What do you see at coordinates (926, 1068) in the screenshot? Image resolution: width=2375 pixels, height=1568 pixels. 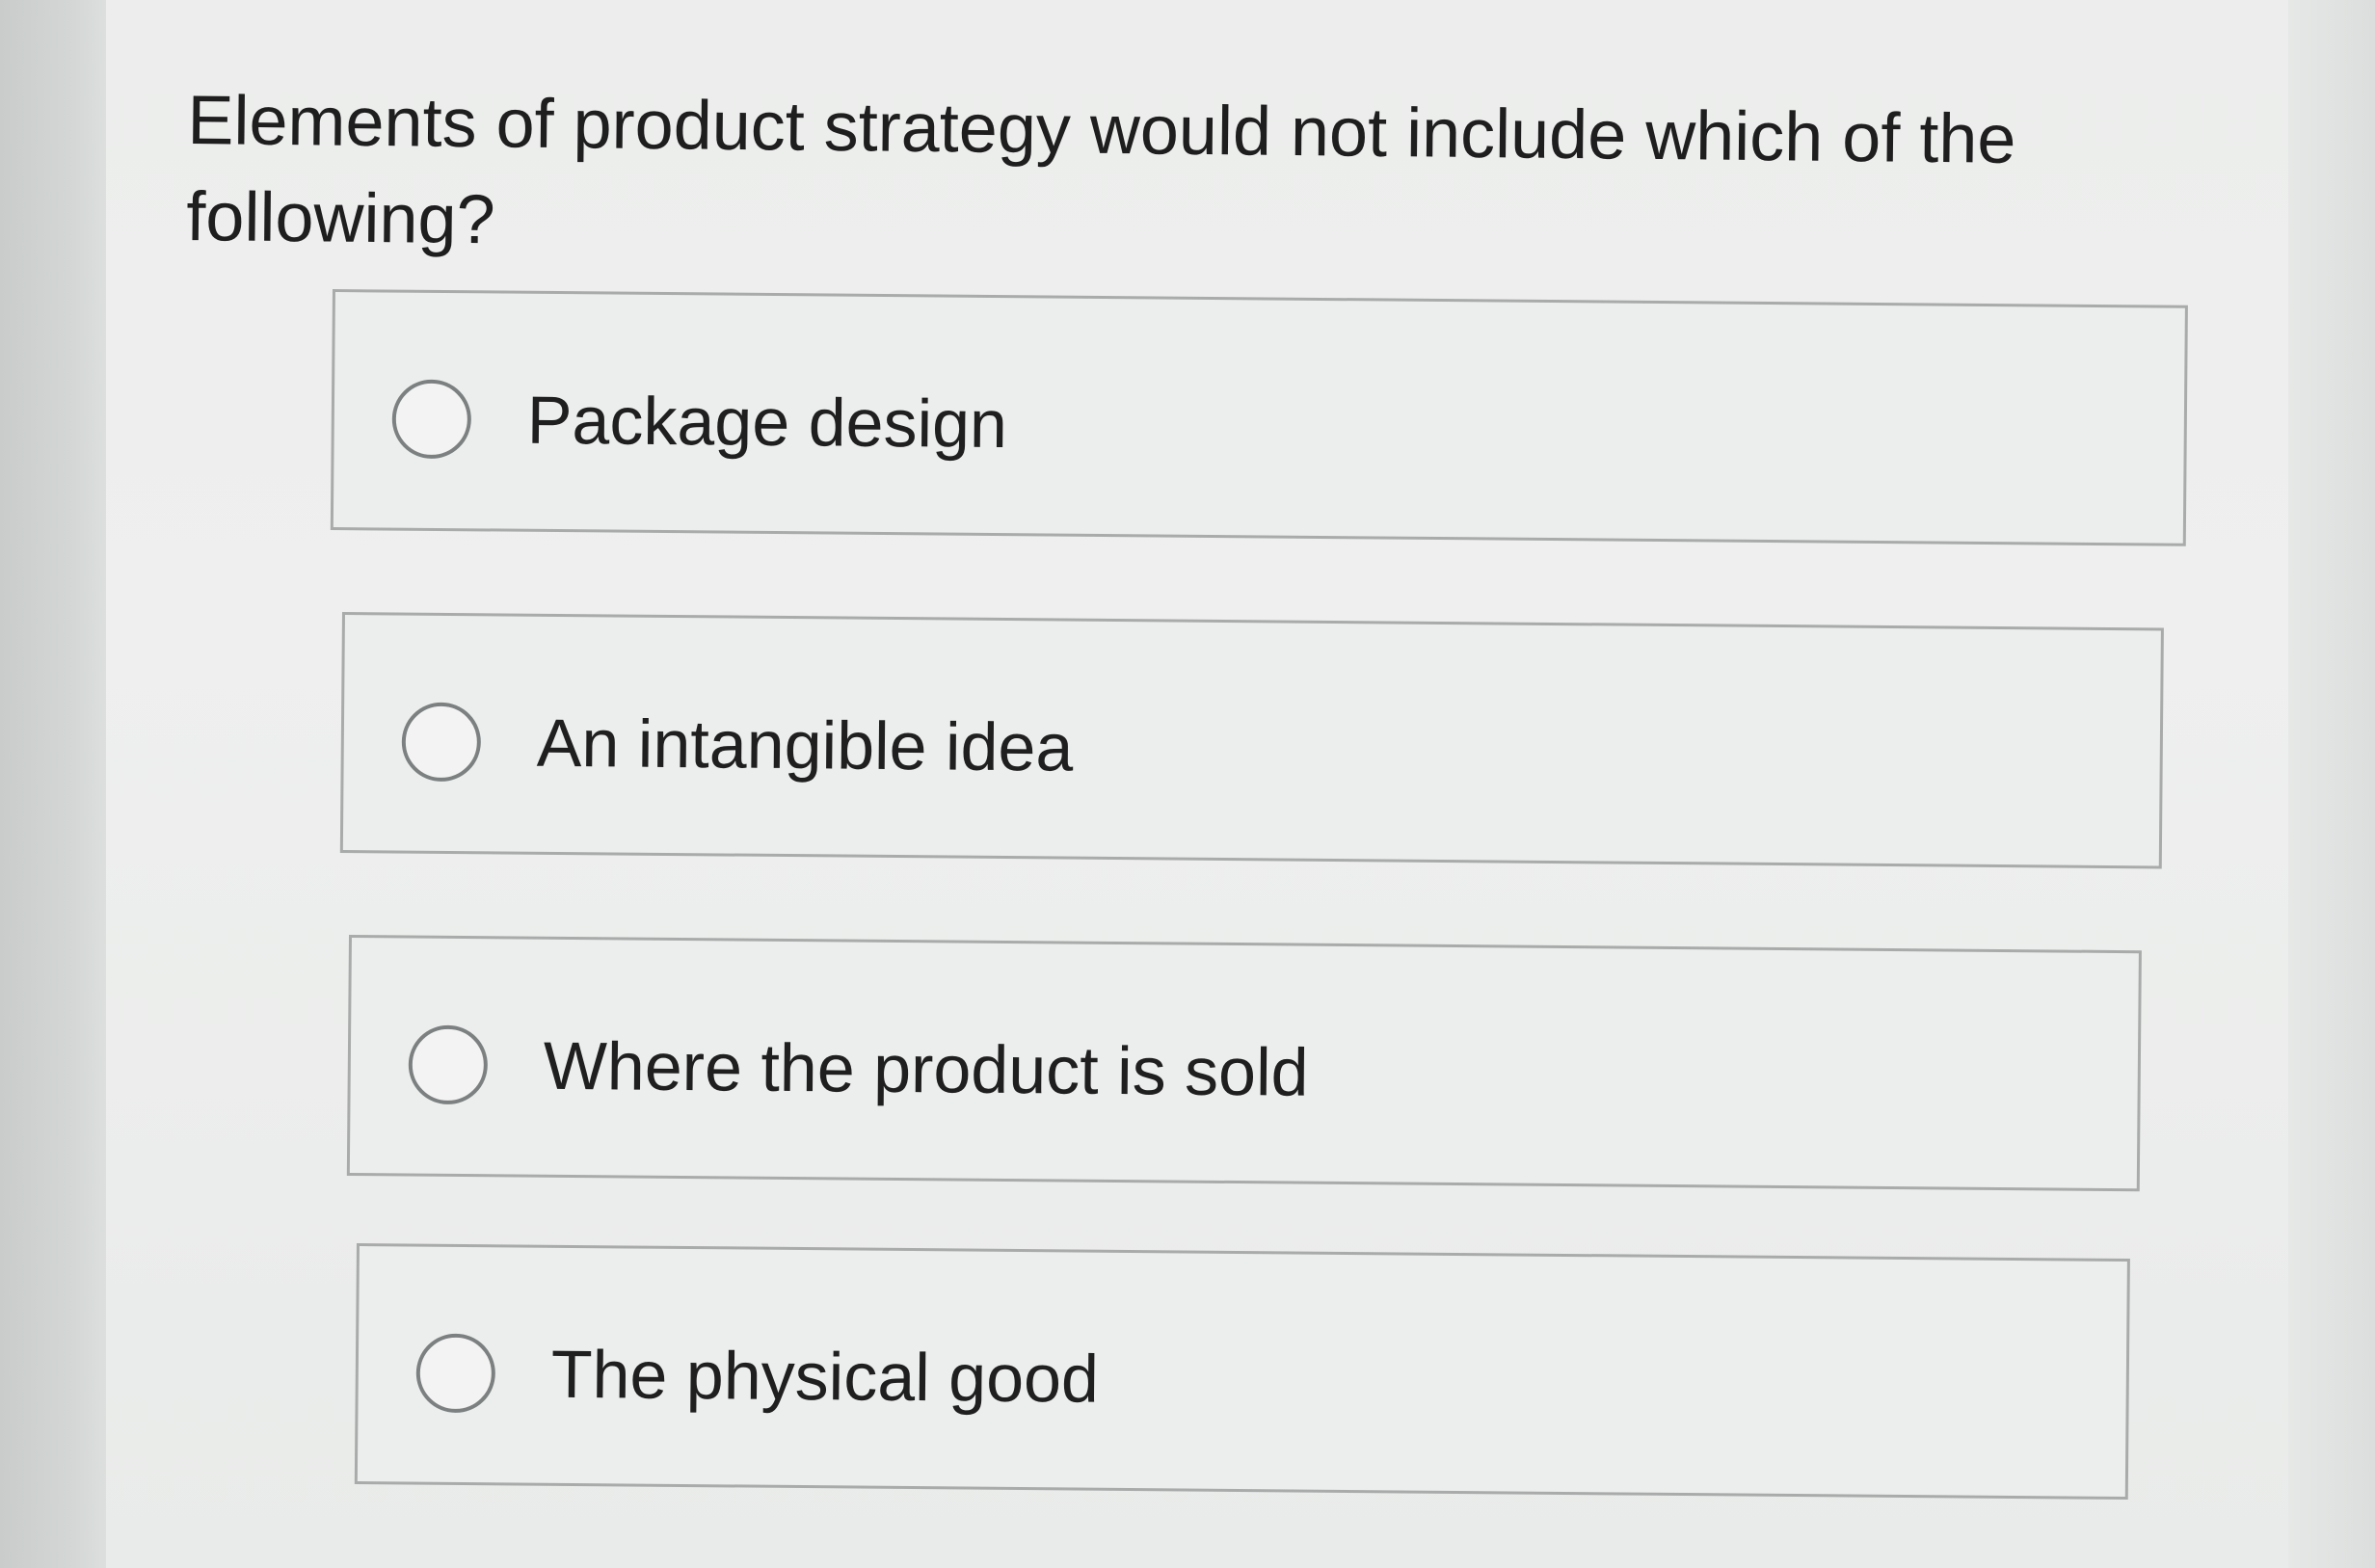 I see `answer-option-label: Where the product is sold` at bounding box center [926, 1068].